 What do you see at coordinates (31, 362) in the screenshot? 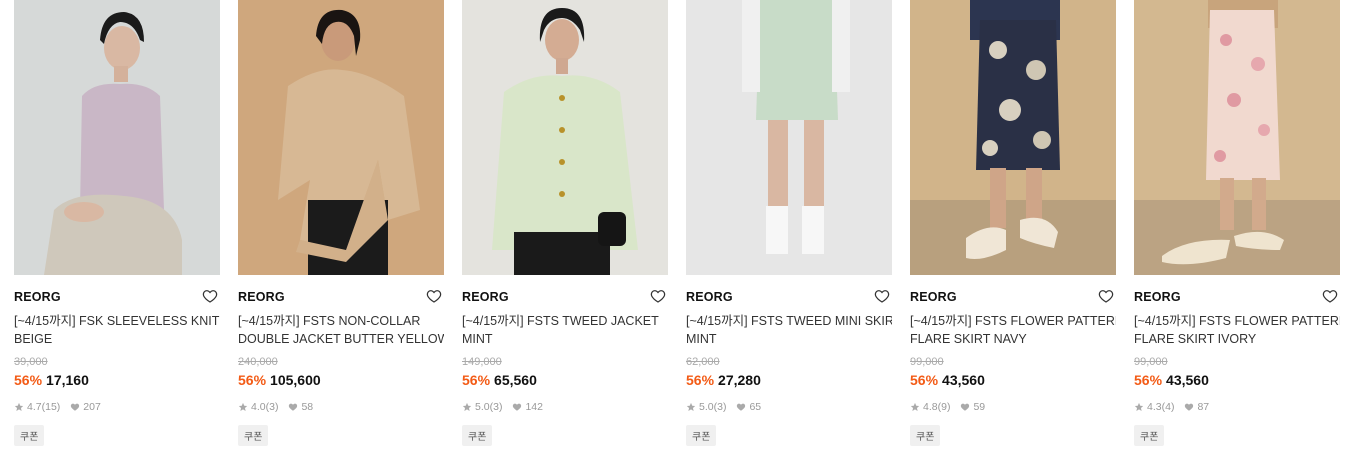
I see `original-price: 39,000` at bounding box center [31, 362].